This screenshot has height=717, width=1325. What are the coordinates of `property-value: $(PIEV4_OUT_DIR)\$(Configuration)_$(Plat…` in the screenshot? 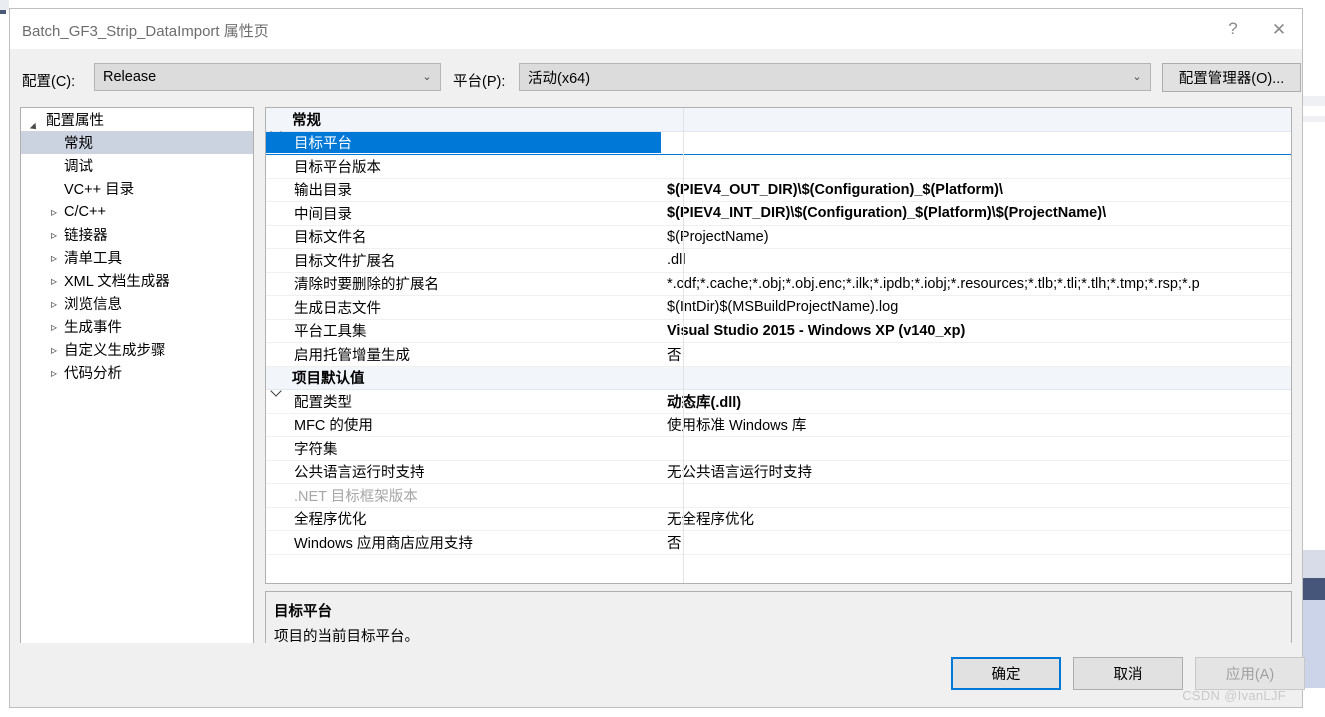 It's located at (976, 190).